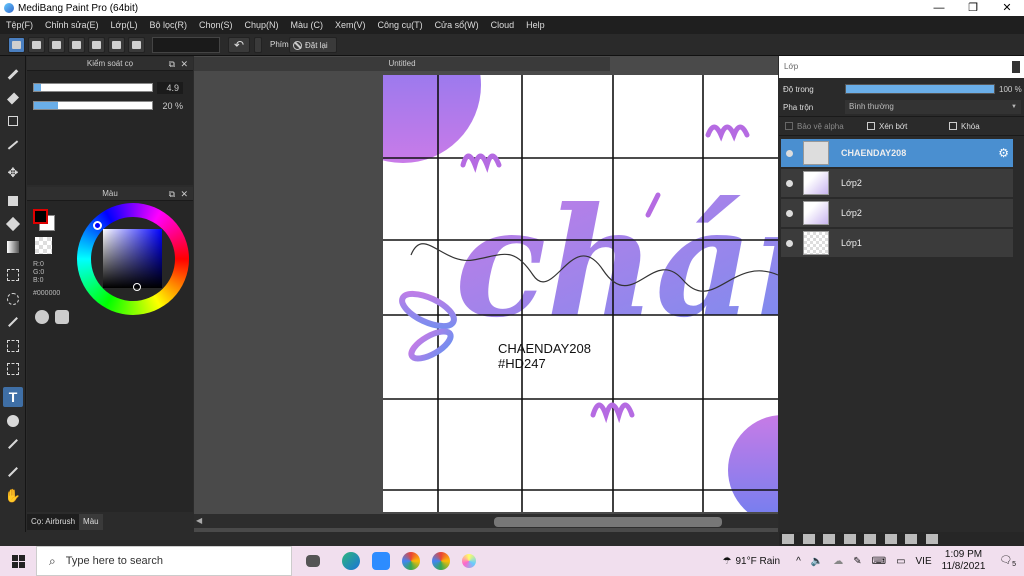  I want to click on hue-ring, so click(133, 259).